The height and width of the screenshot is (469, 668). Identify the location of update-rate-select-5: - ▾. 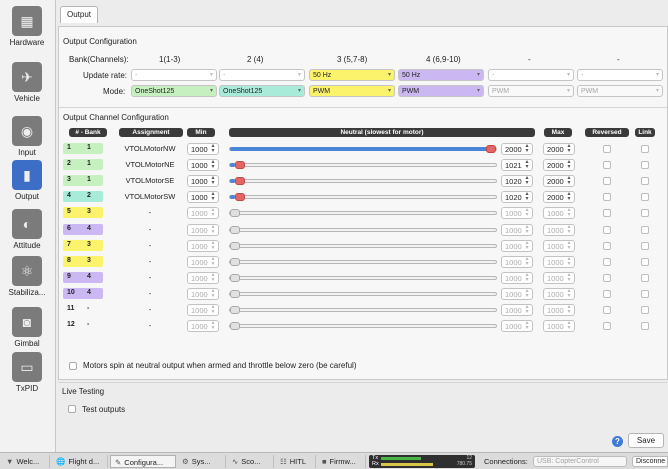
(531, 75).